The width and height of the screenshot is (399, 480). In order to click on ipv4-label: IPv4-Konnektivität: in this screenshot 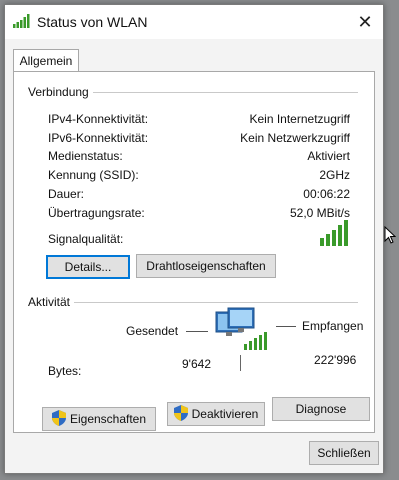, I will do `click(98, 119)`.